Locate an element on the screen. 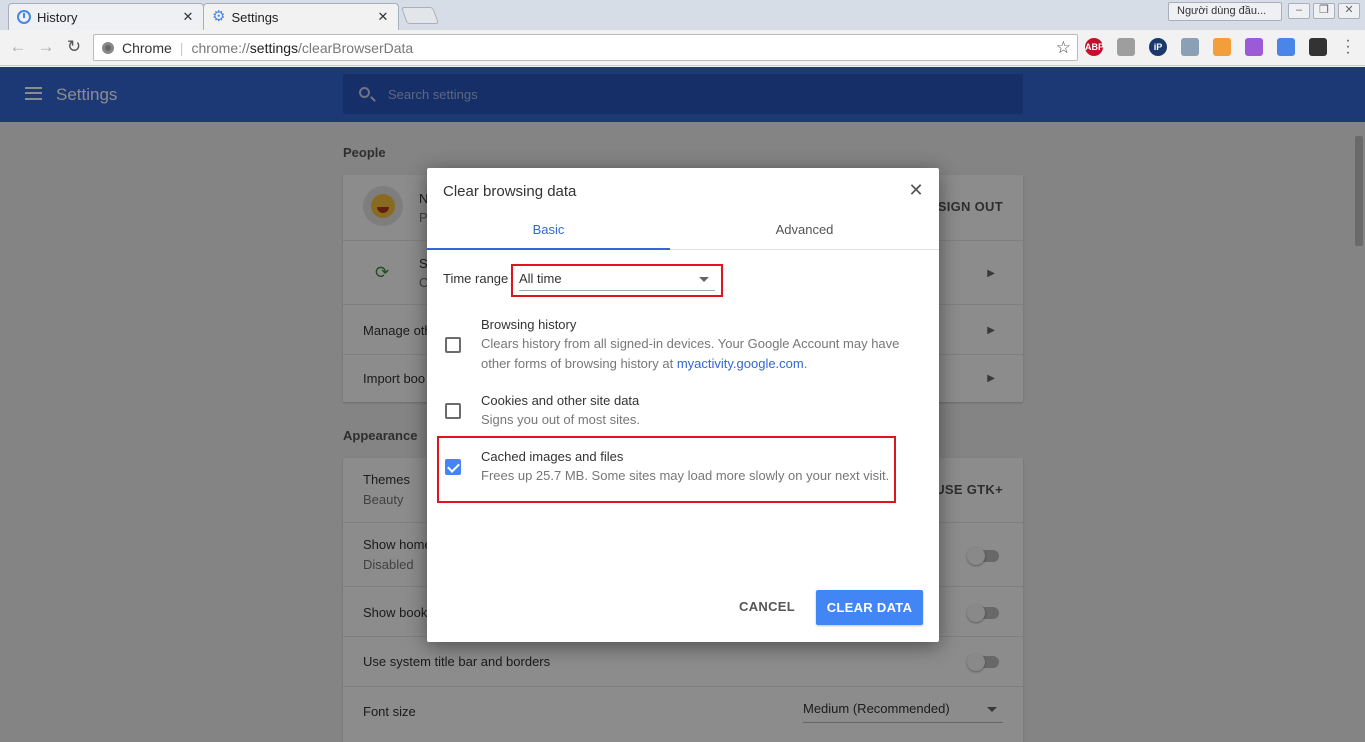 This screenshot has height=742, width=1365. minimize-button: – is located at coordinates (1299, 11).